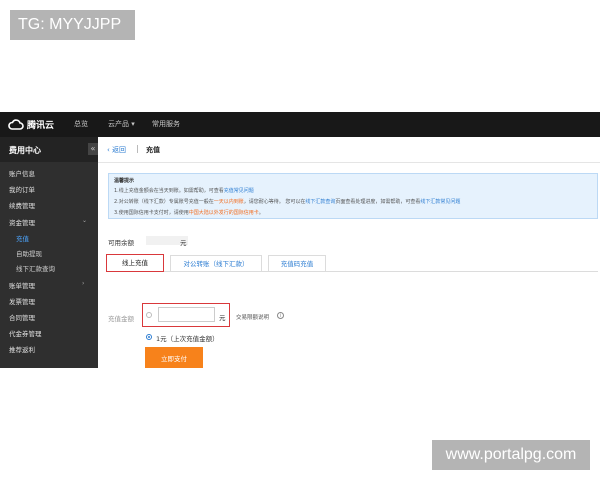 The height and width of the screenshot is (480, 600). What do you see at coordinates (189, 213) in the screenshot?
I see `notice-line-3: 3.使用国际信用卡支付时，请使用中国大陆以外发行的国际信用卡。` at bounding box center [189, 213].